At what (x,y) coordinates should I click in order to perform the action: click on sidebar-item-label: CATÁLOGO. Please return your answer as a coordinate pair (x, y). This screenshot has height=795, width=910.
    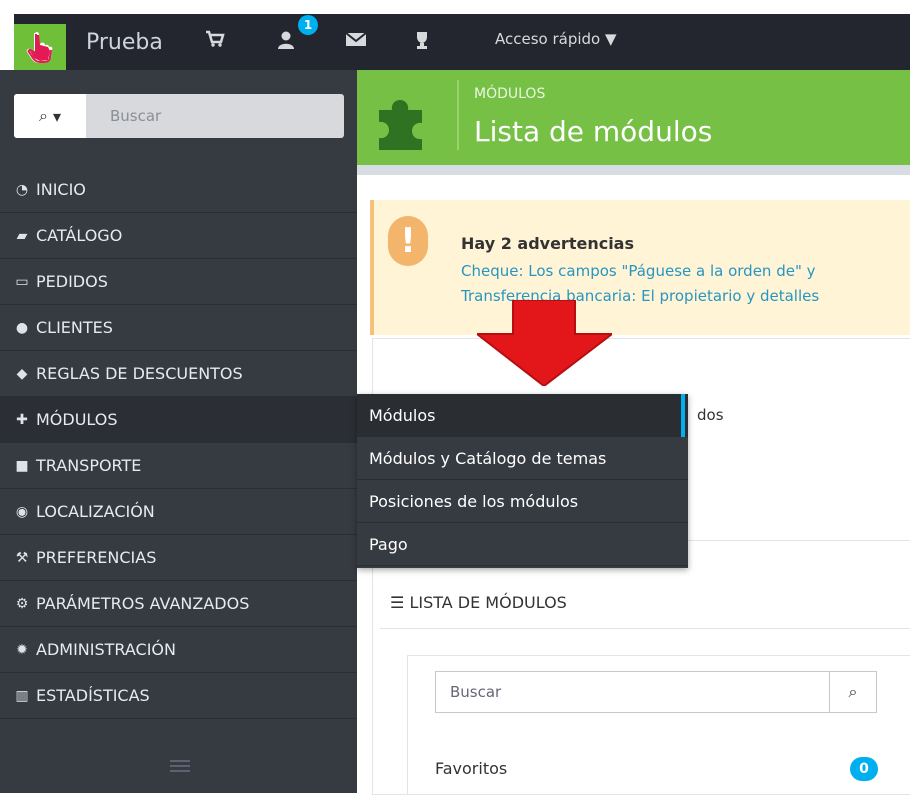
    Looking at the image, I should click on (79, 235).